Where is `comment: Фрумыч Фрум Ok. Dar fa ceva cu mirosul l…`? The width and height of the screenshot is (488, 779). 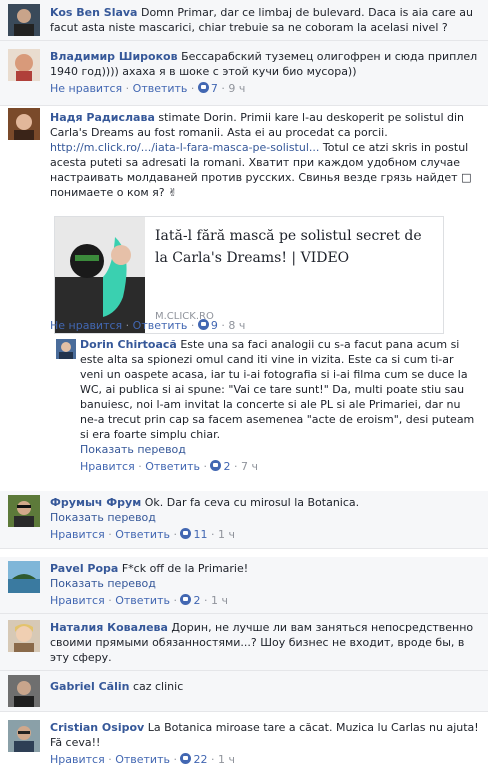 comment: Фрумыч Фрум Ok. Dar fa ceva cu mirosul l… is located at coordinates (244, 520).